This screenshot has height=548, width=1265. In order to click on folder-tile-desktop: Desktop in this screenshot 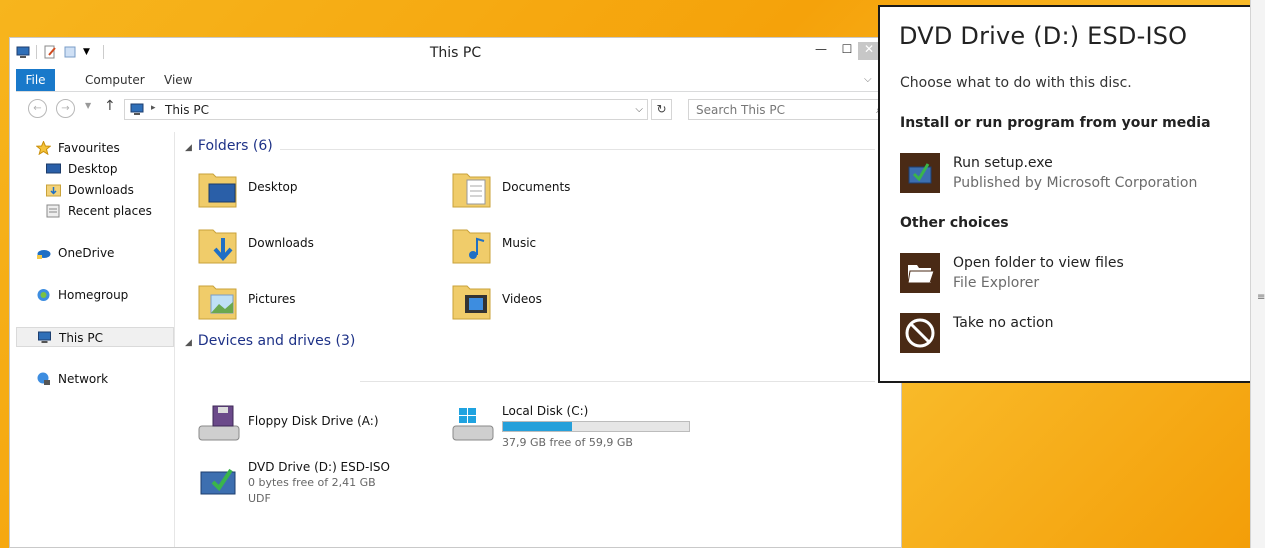, I will do `click(317, 188)`.